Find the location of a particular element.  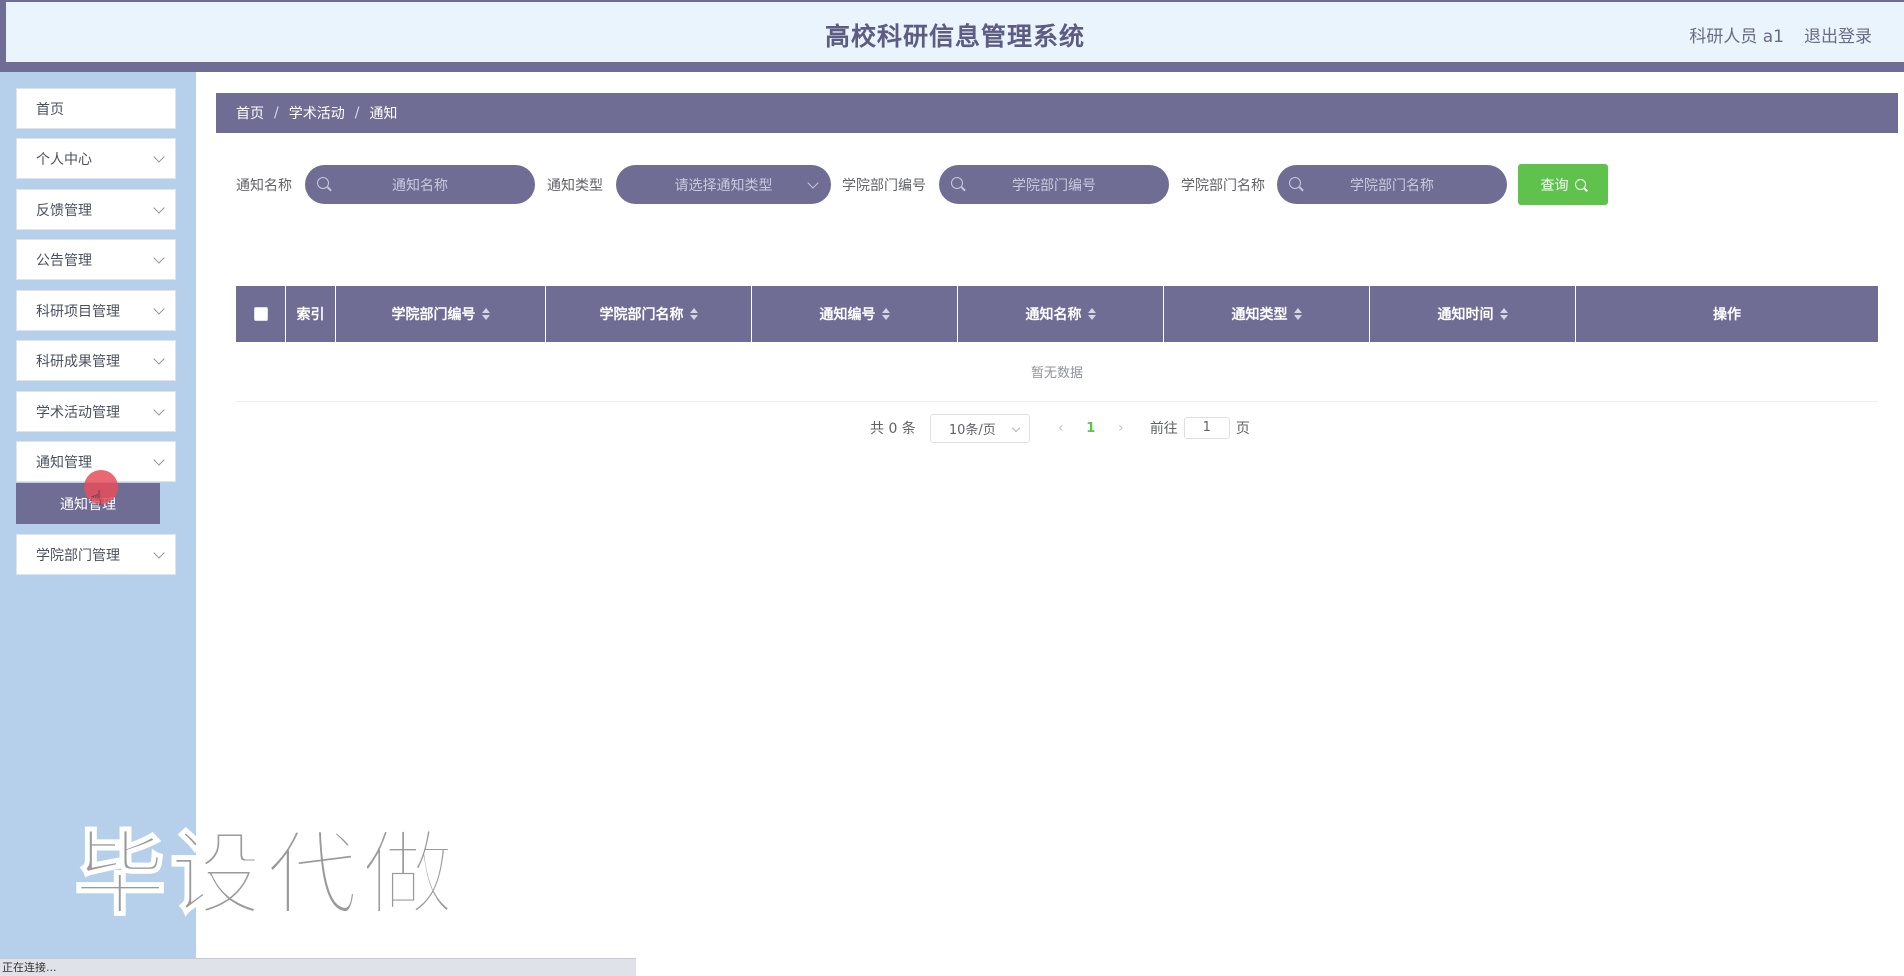

column-label: 学院部门编号 is located at coordinates (433, 315).